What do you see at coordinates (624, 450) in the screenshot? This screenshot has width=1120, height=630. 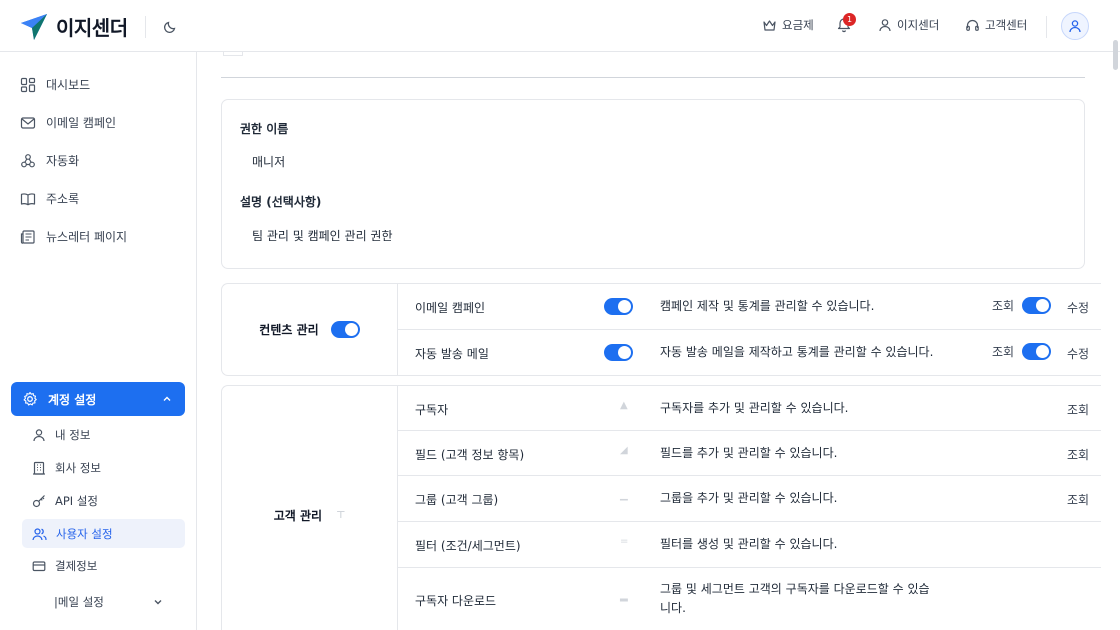 I see `toggle-placeholder: ◢` at bounding box center [624, 450].